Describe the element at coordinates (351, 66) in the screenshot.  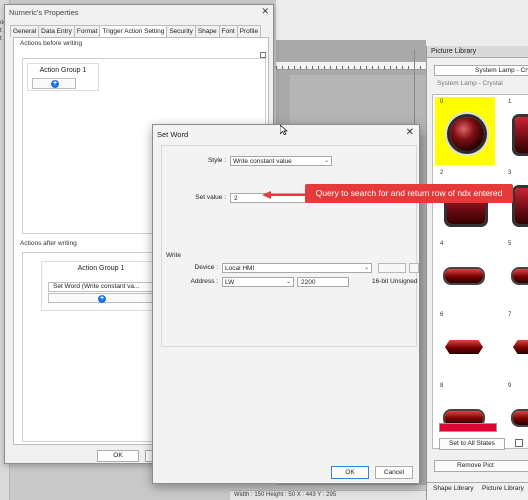
I see `canvas-ruler` at that location.